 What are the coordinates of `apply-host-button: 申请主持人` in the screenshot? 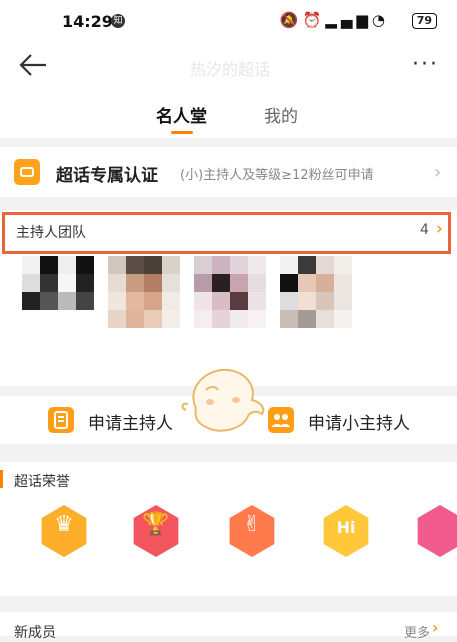 It's located at (130, 421).